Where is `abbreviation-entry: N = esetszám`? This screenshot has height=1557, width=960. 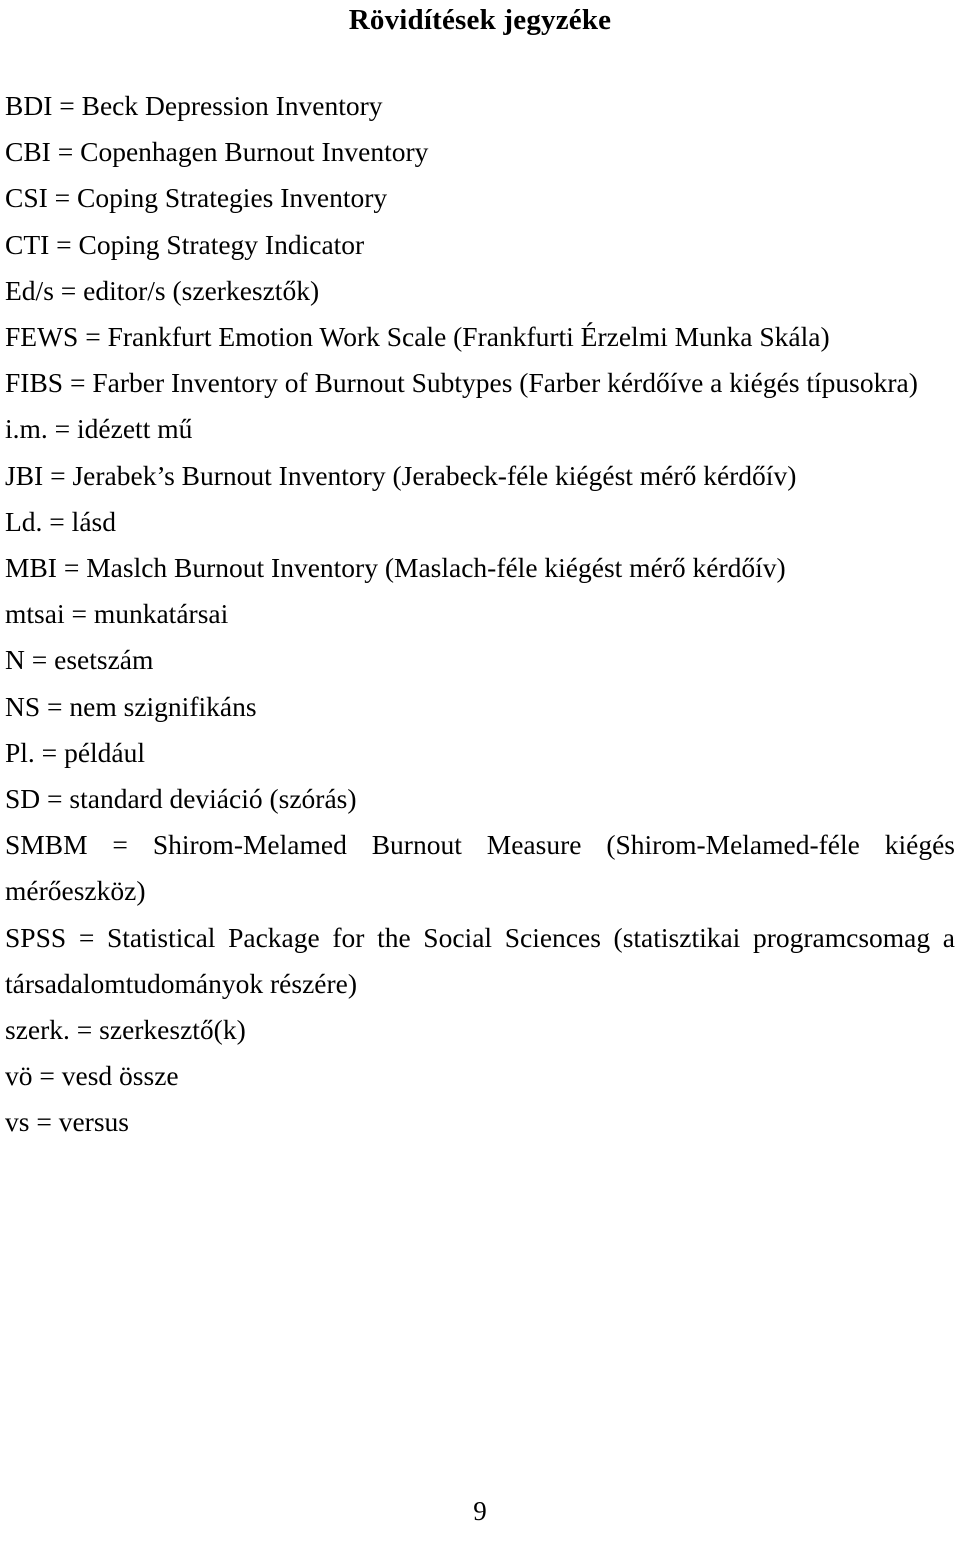
abbreviation-entry: N = esetszám is located at coordinates (79, 660).